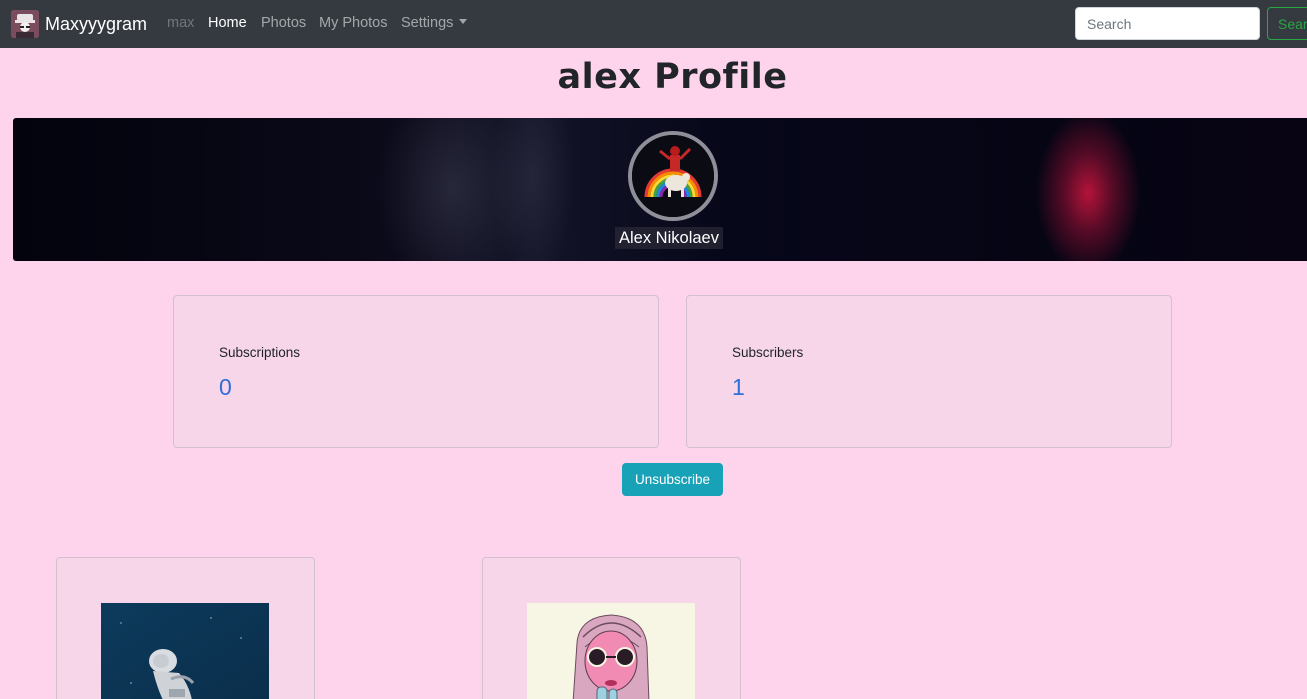 The height and width of the screenshot is (699, 1307). I want to click on search-button: Sear, so click(1287, 23).